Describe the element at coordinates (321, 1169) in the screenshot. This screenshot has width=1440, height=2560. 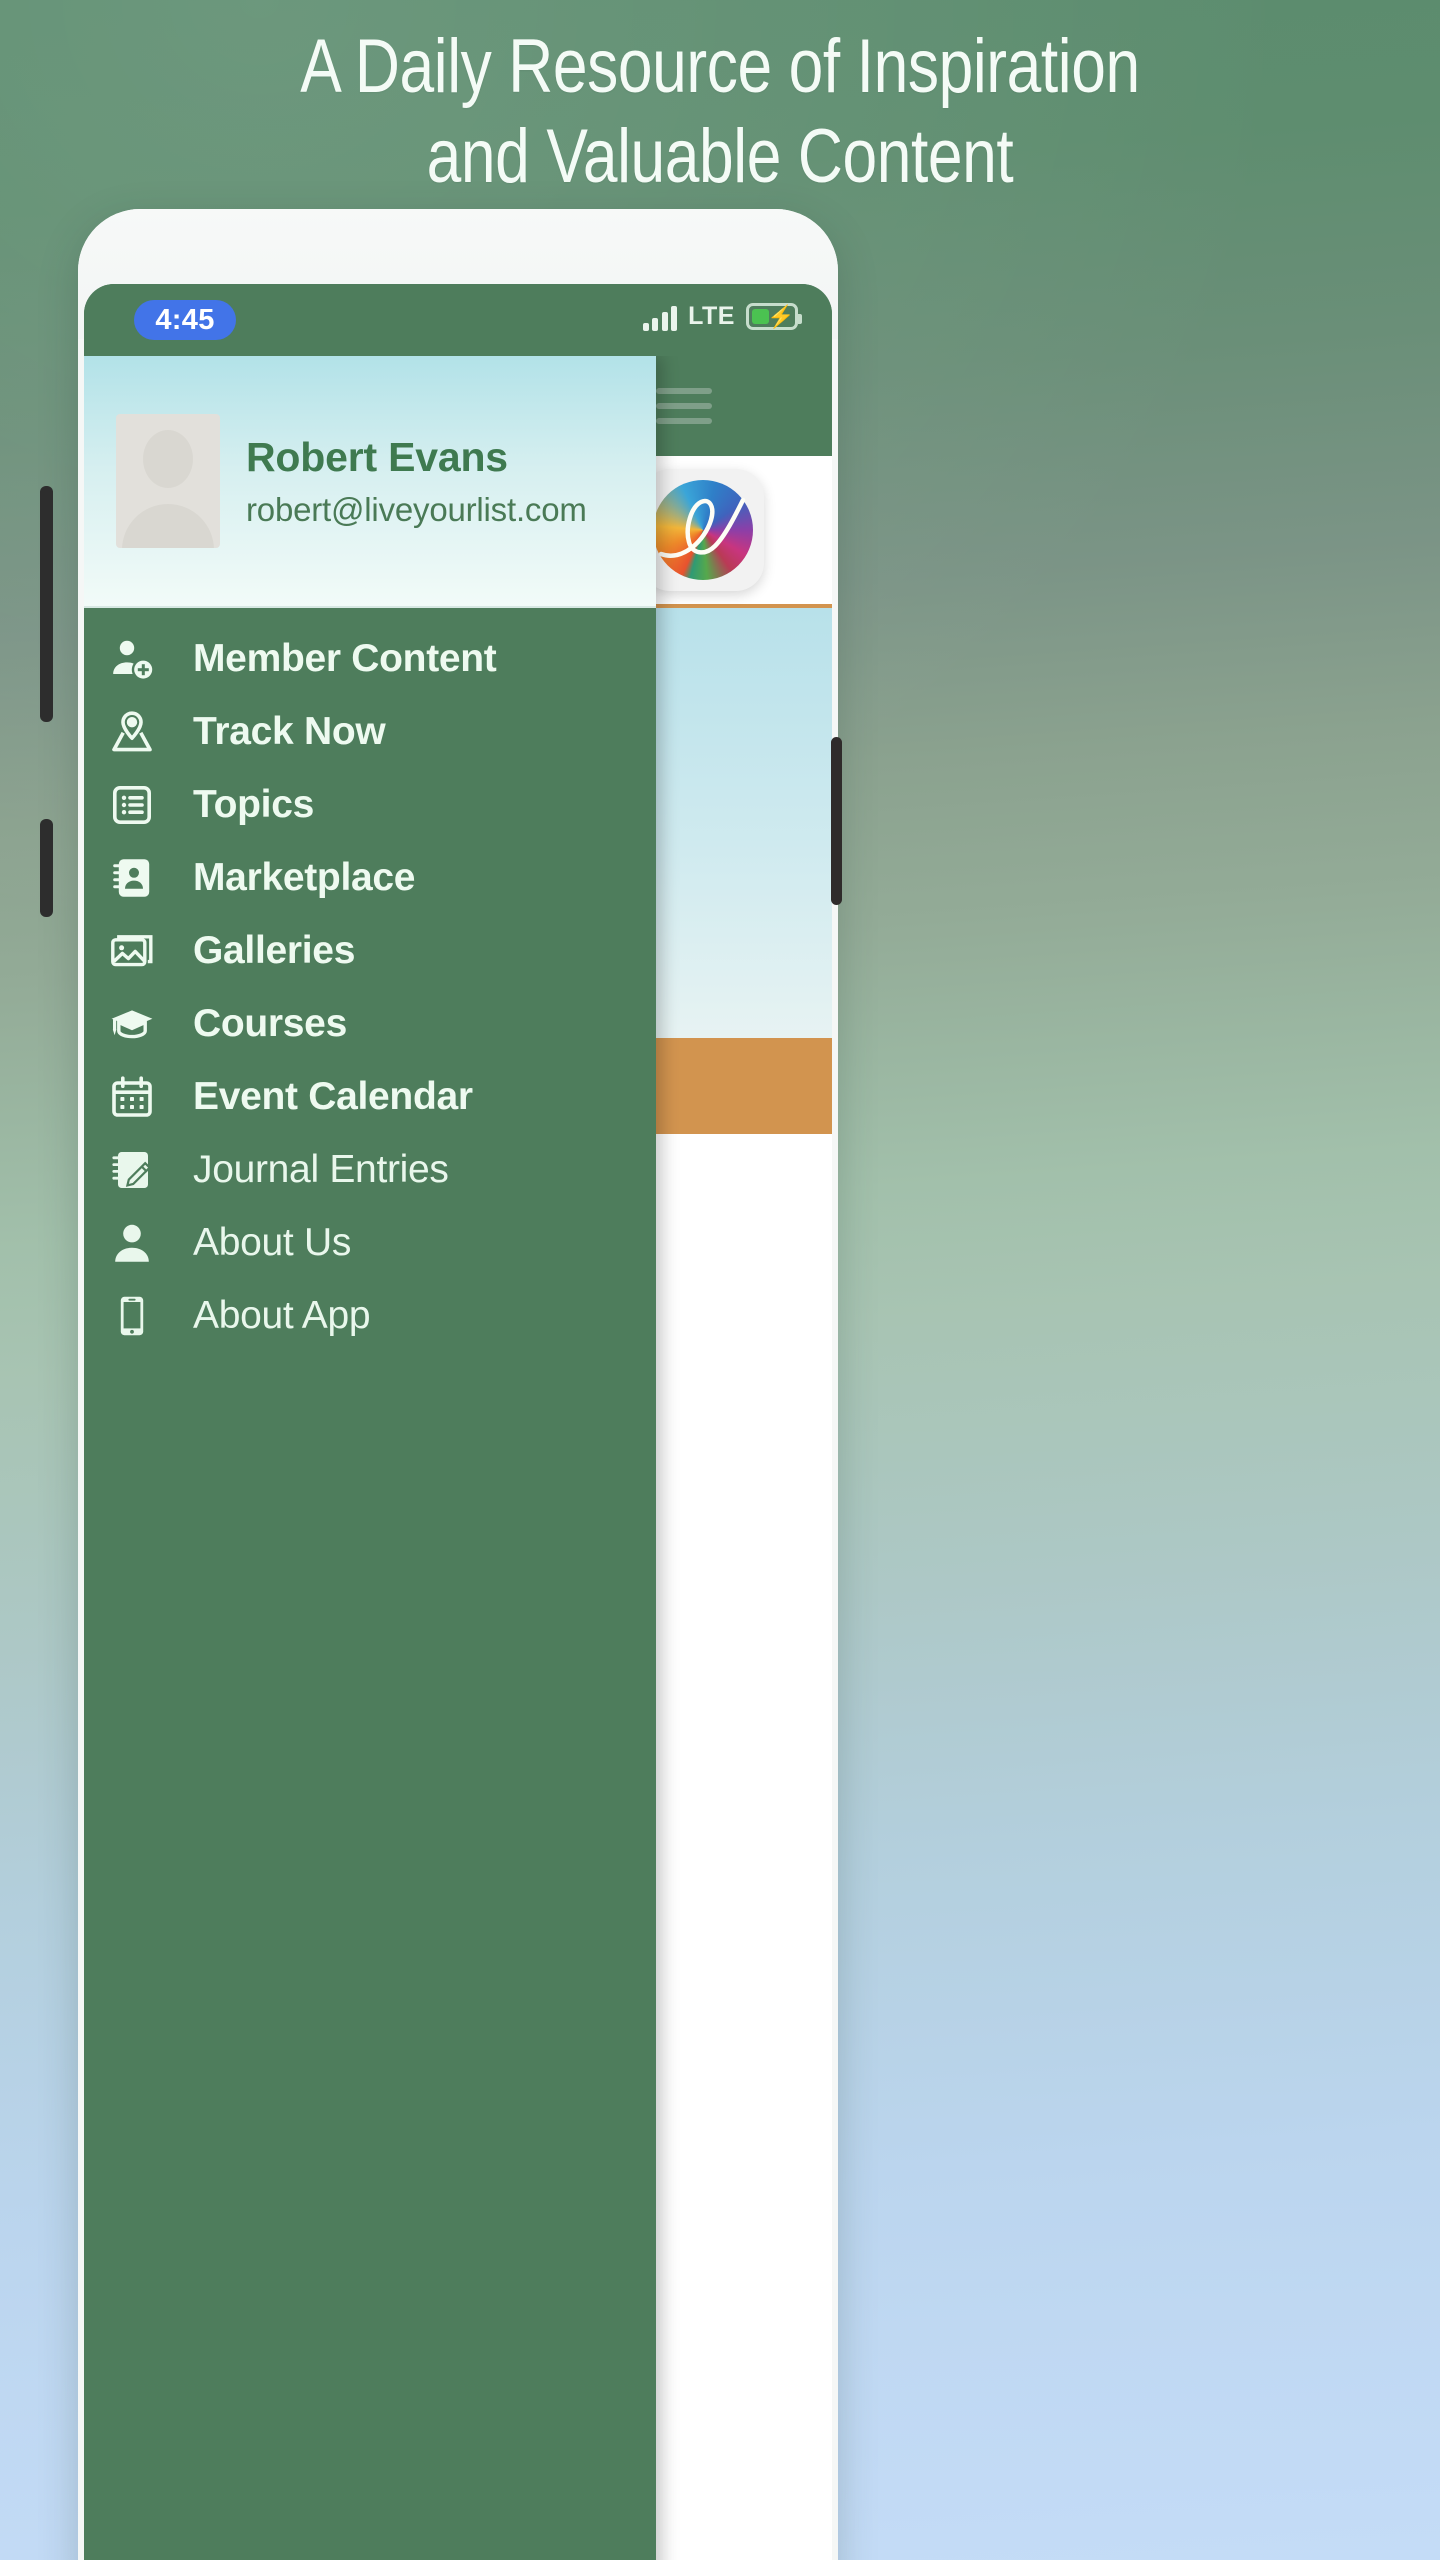
I see `sidebar-item-label: Journal Entries` at that location.